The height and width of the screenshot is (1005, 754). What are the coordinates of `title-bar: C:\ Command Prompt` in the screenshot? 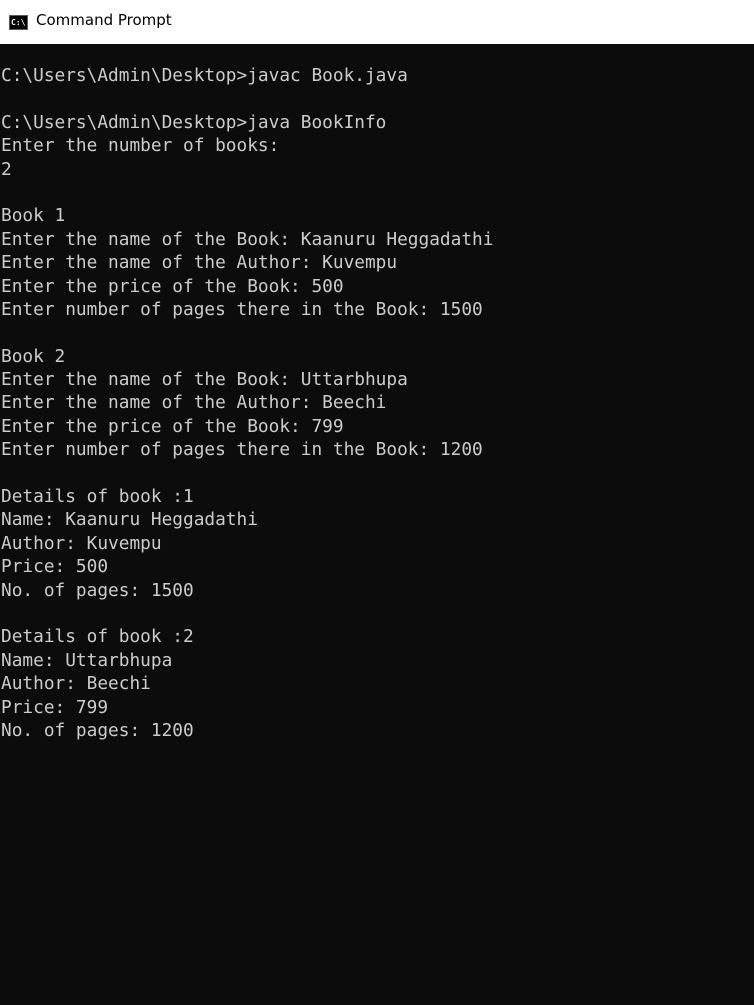 It's located at (377, 22).